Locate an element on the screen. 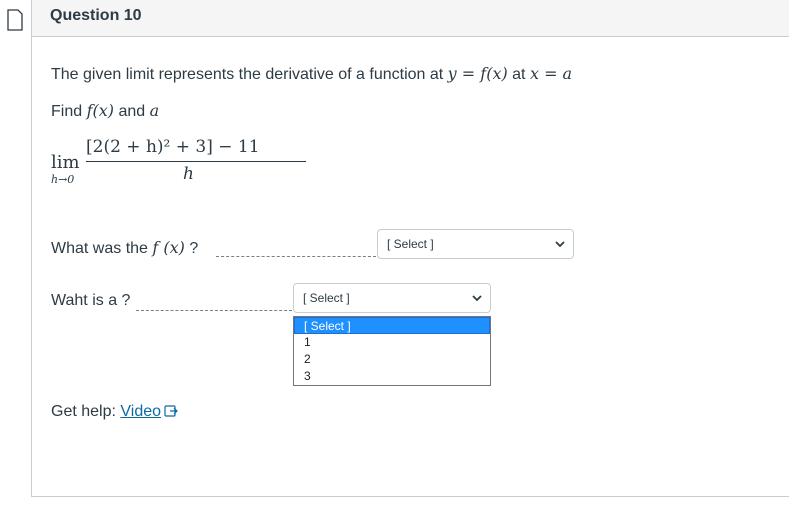  find-instruction: Find f(x) and a is located at coordinates (105, 111).